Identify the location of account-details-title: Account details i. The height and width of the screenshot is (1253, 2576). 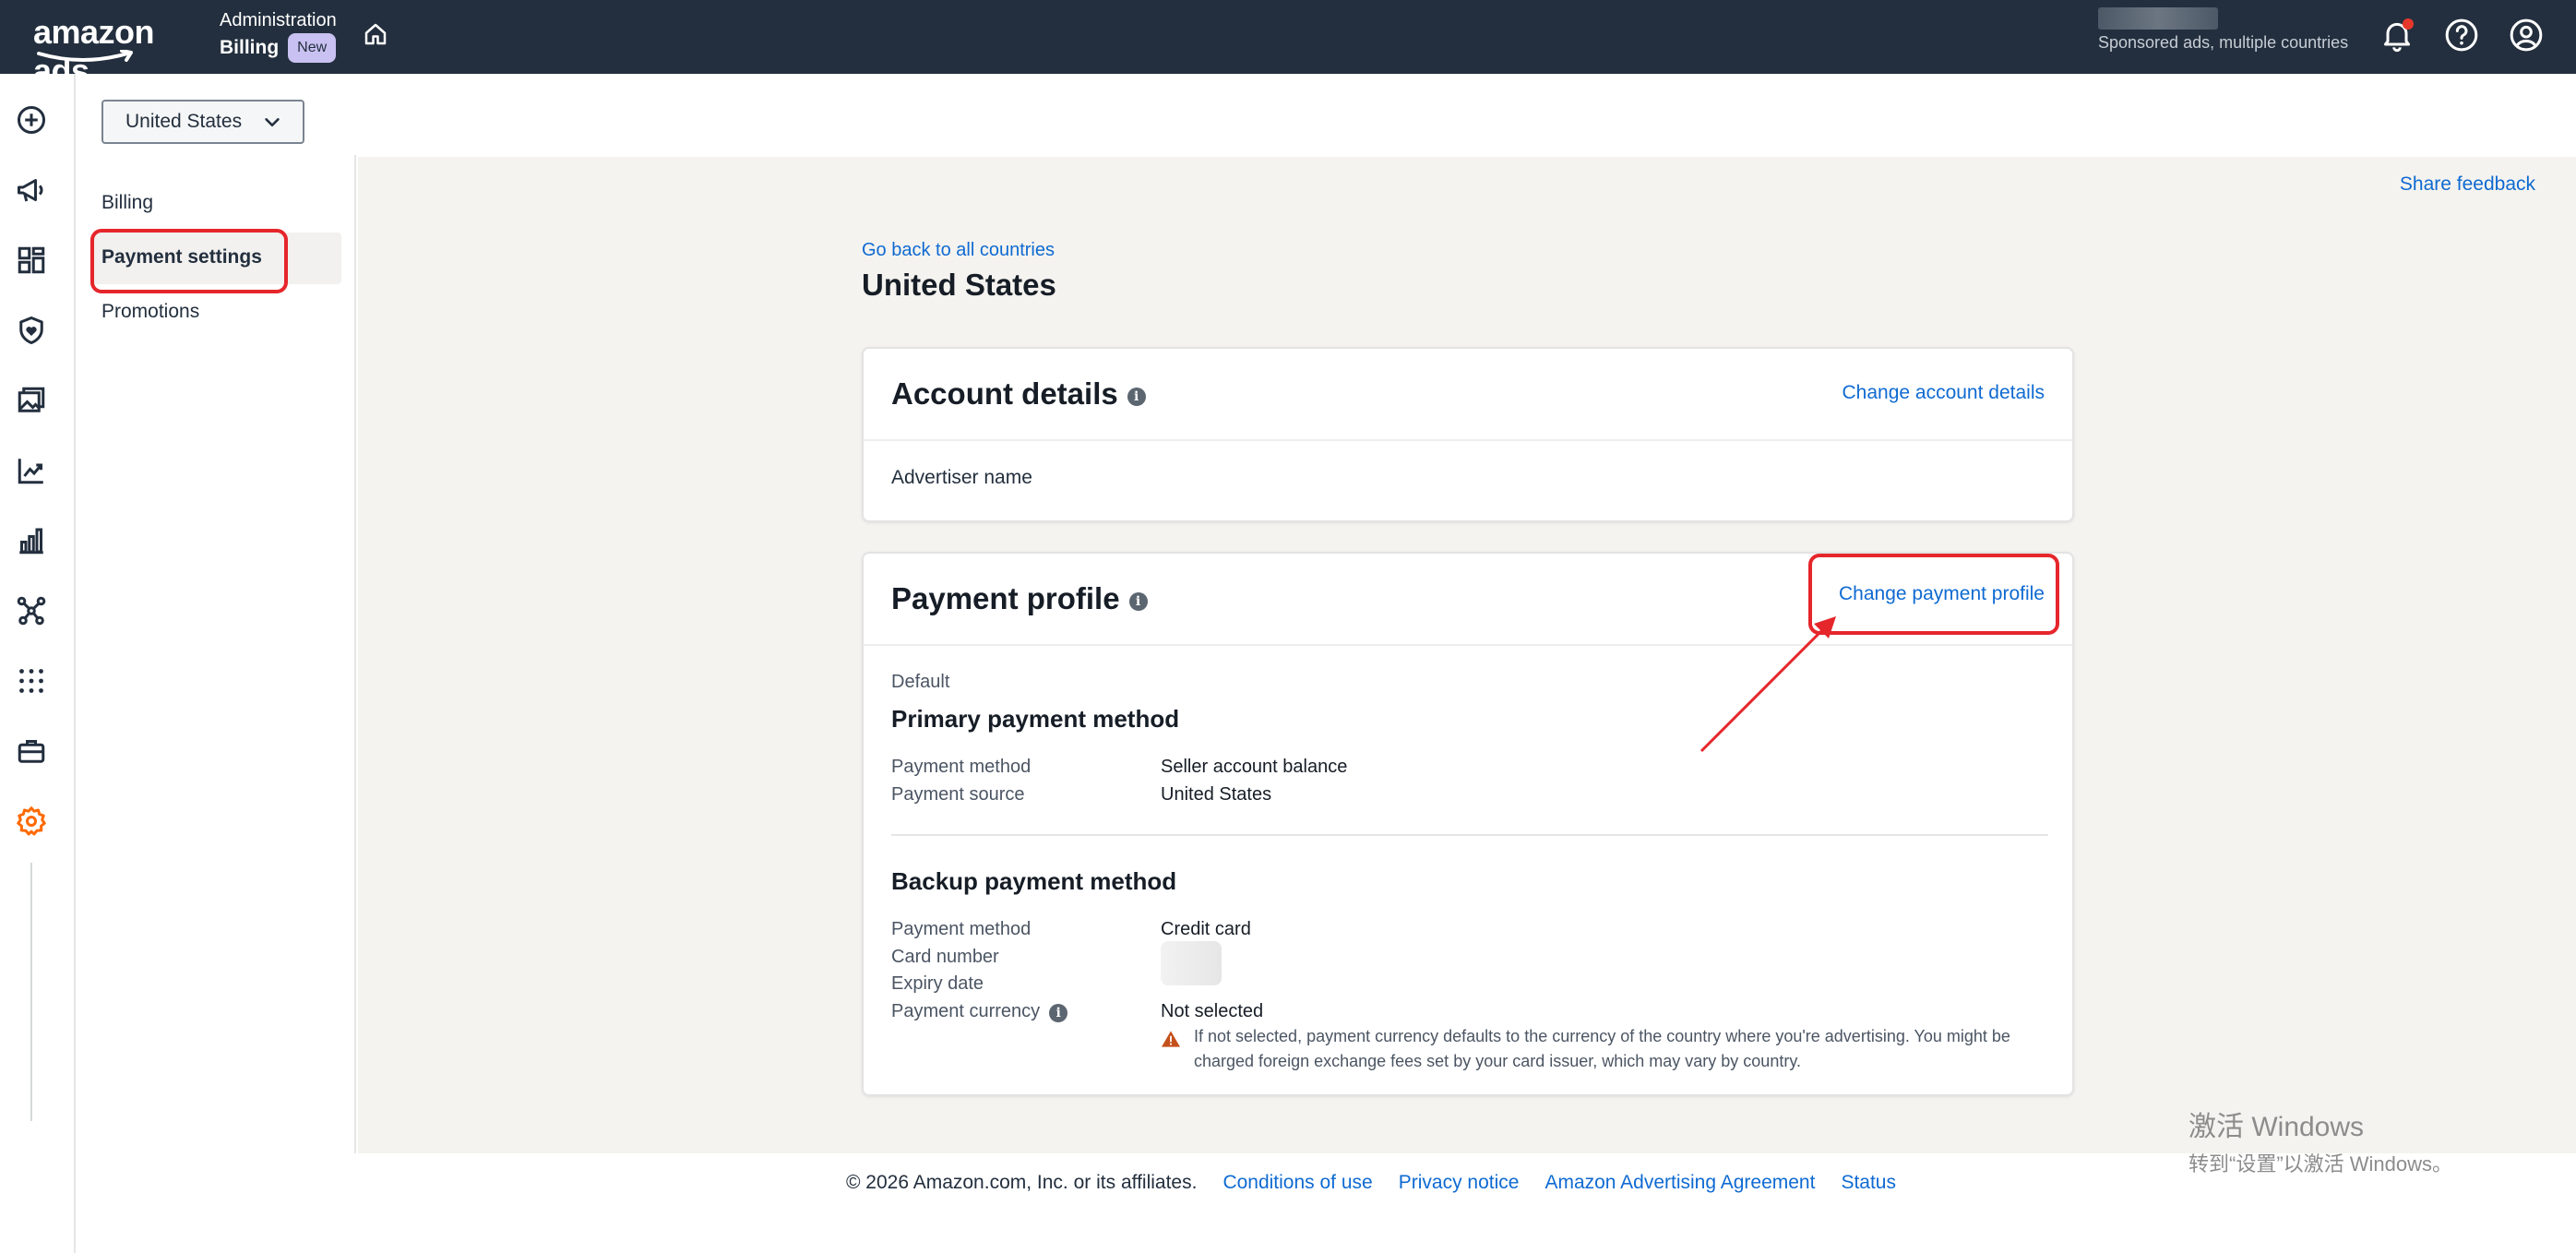
(1019, 394).